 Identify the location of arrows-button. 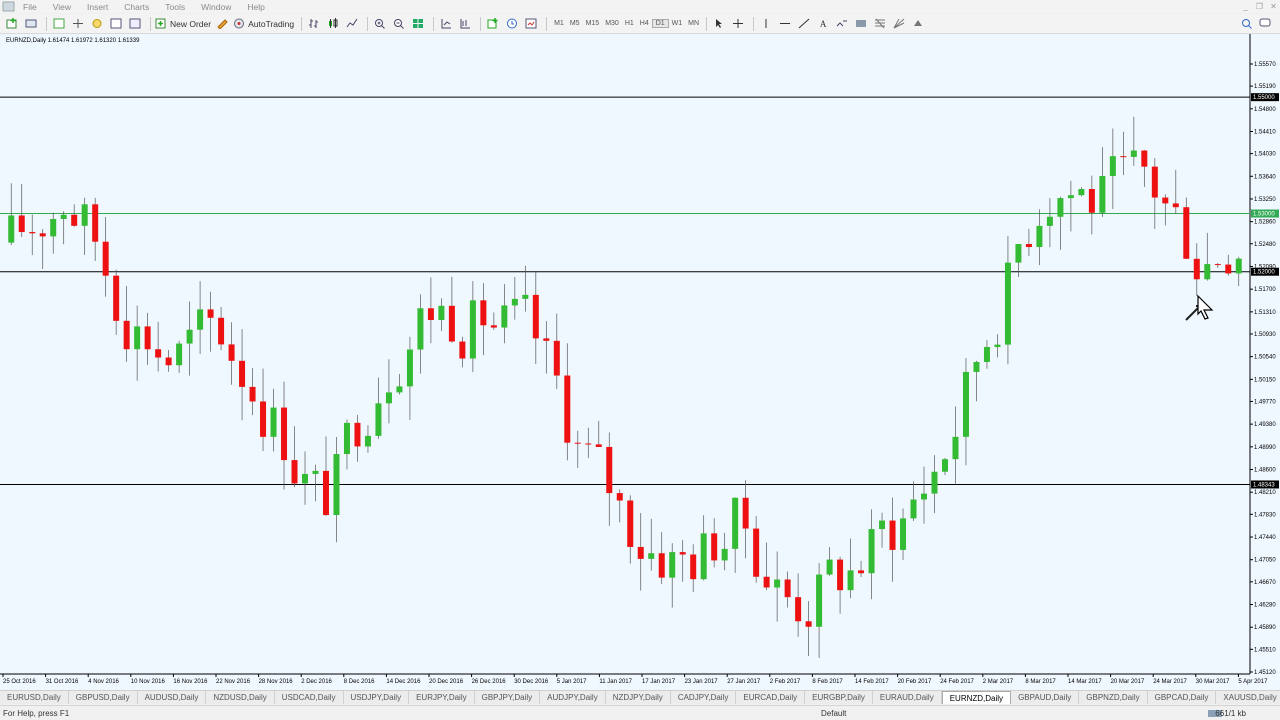
(918, 24).